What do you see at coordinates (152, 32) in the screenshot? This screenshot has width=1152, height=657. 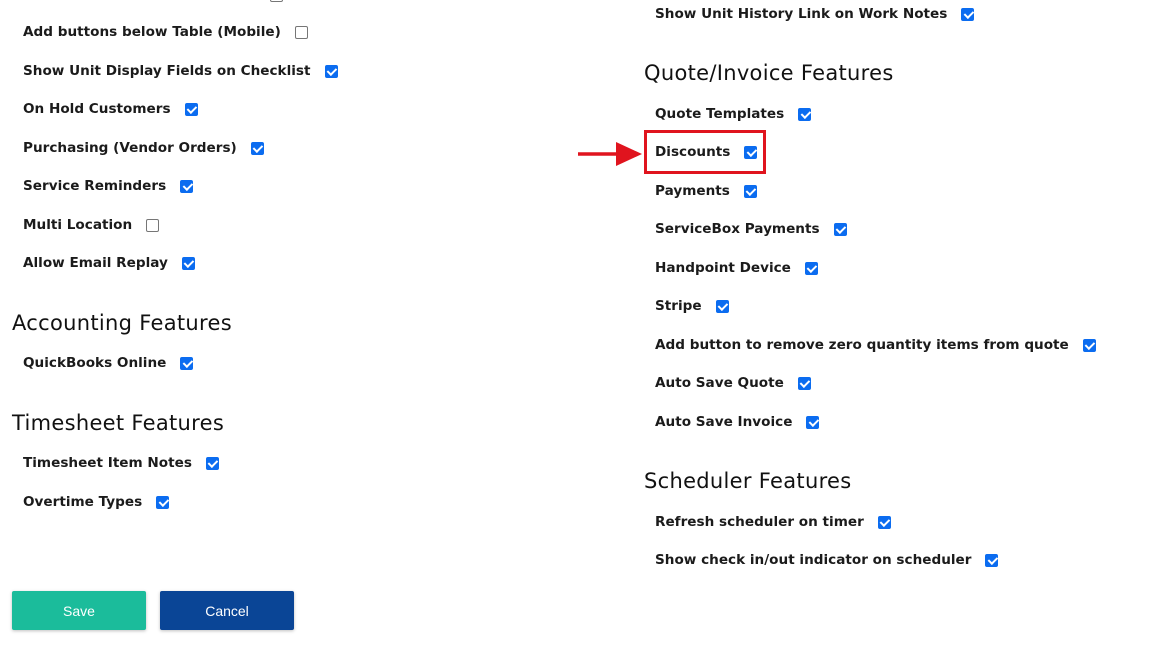 I see `setting-label: Add buttons below Table (Mobile)` at bounding box center [152, 32].